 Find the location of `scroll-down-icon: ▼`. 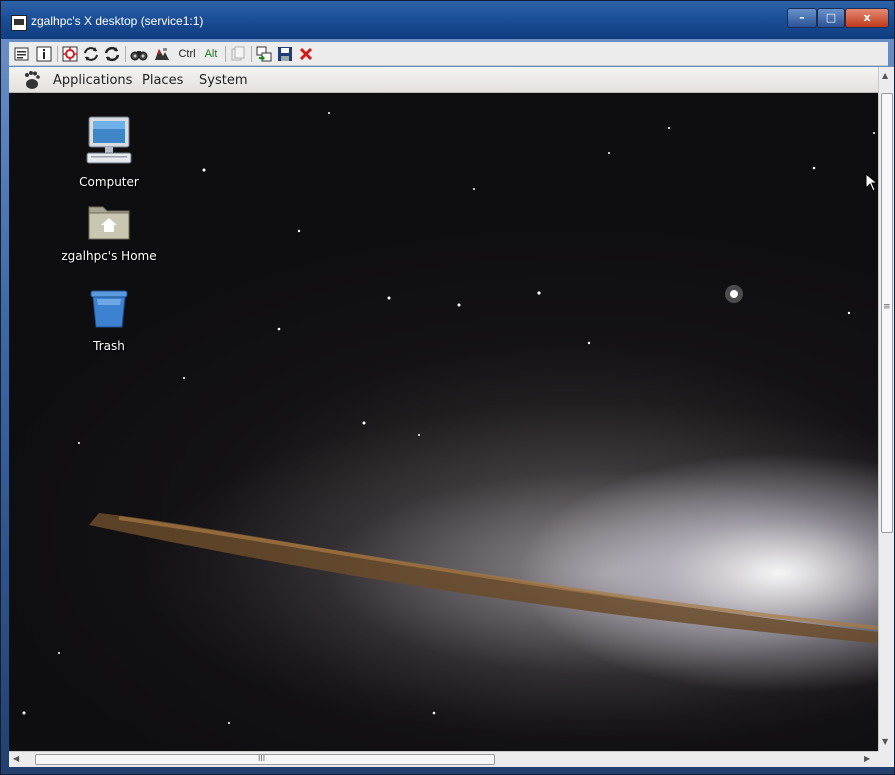

scroll-down-icon: ▼ is located at coordinates (885, 741).